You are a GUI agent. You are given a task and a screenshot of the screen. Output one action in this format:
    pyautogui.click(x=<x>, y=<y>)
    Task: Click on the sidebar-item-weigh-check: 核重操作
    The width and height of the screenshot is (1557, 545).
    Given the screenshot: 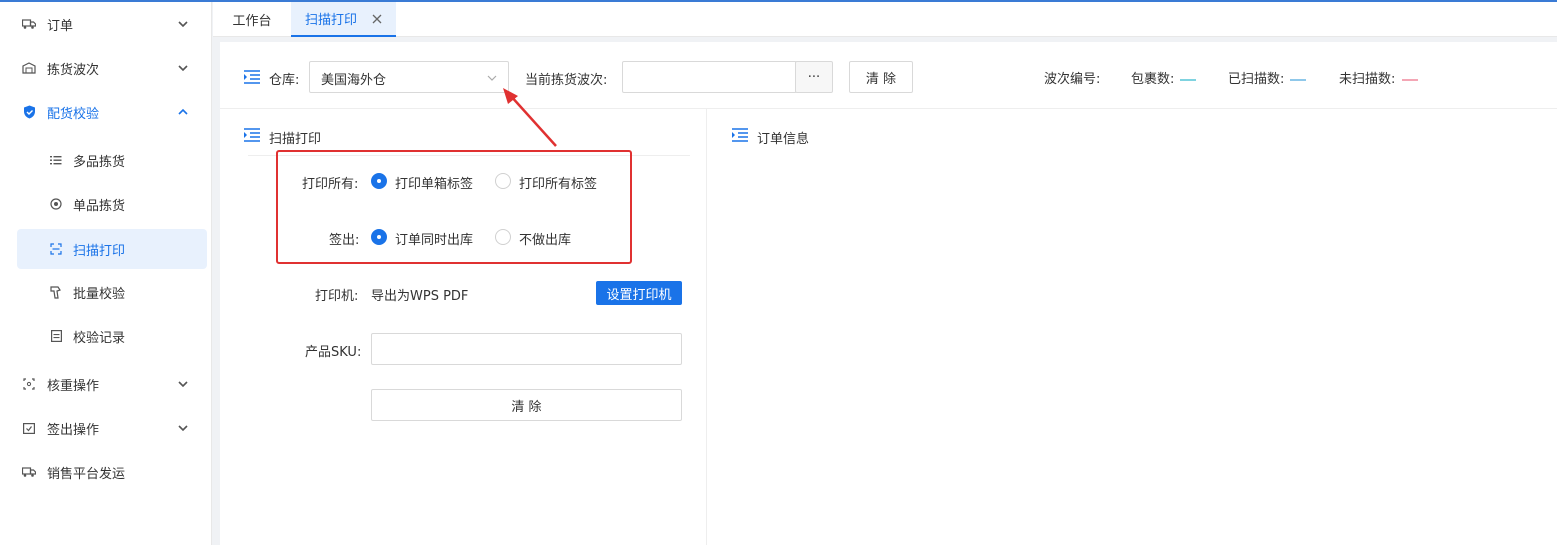 What is the action you would take?
    pyautogui.click(x=106, y=384)
    